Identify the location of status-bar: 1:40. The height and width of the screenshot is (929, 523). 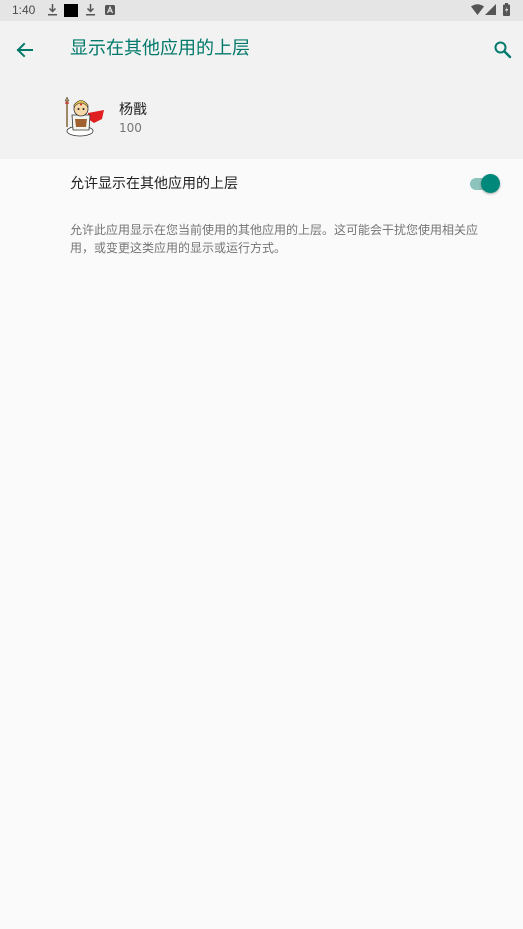
(261, 10).